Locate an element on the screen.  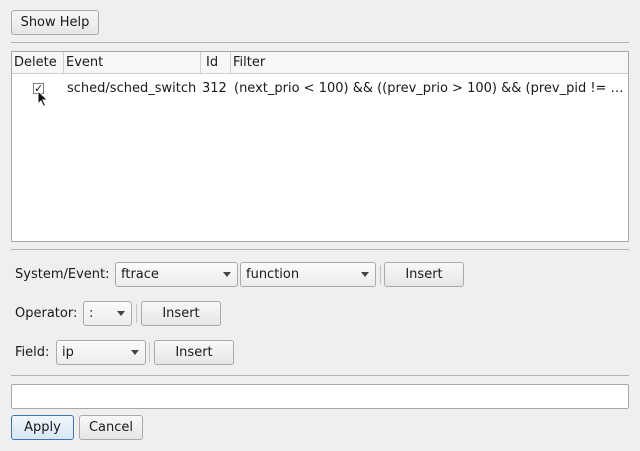
system-combo-value: ftrace is located at coordinates (140, 274).